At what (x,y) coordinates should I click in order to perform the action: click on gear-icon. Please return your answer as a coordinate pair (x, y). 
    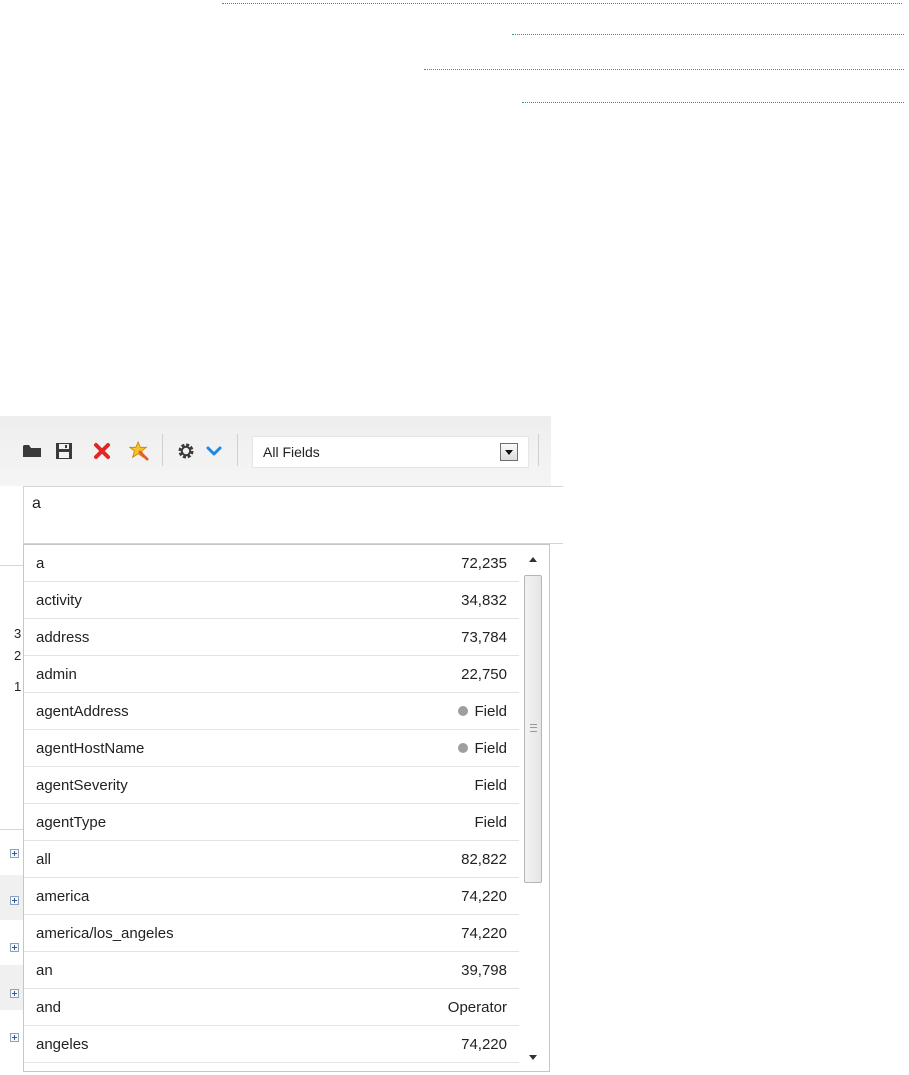
    Looking at the image, I should click on (186, 451).